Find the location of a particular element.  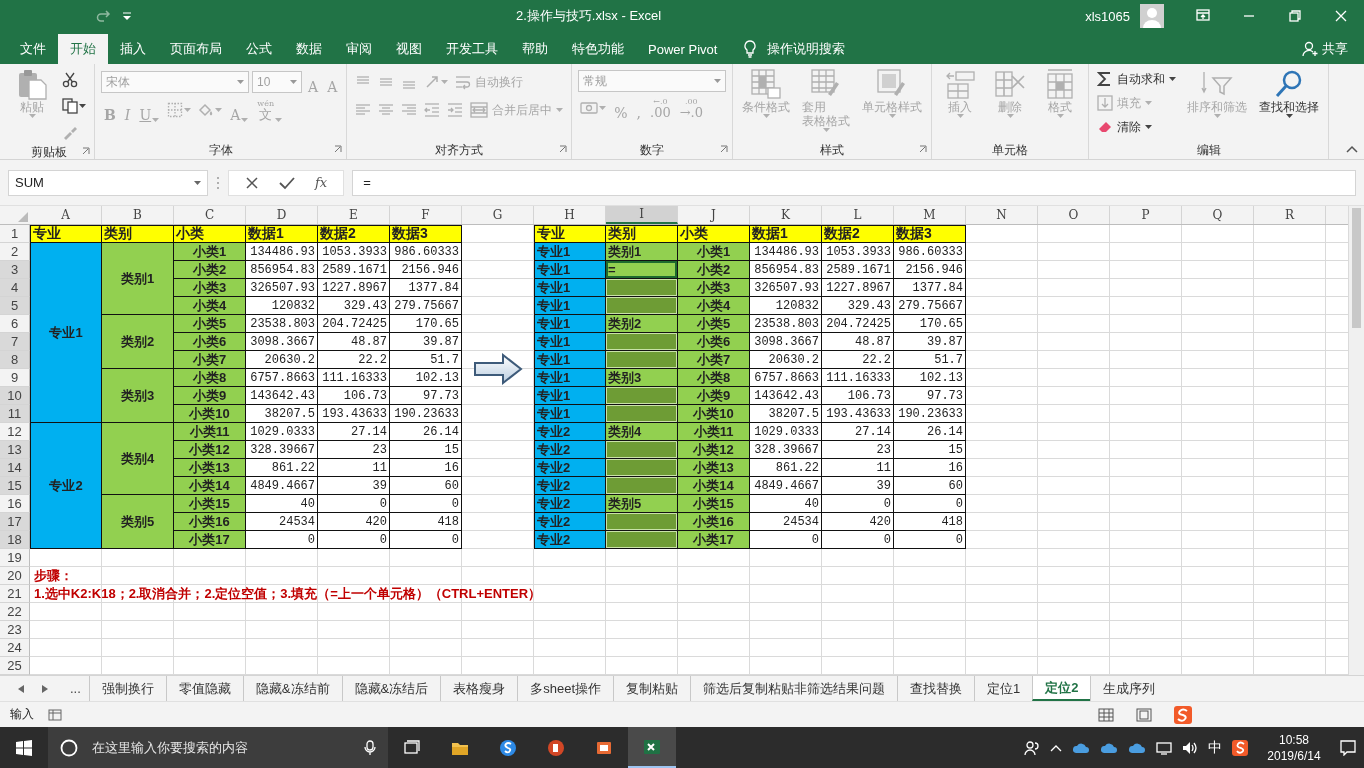

row-header: 22 is located at coordinates (15, 612).